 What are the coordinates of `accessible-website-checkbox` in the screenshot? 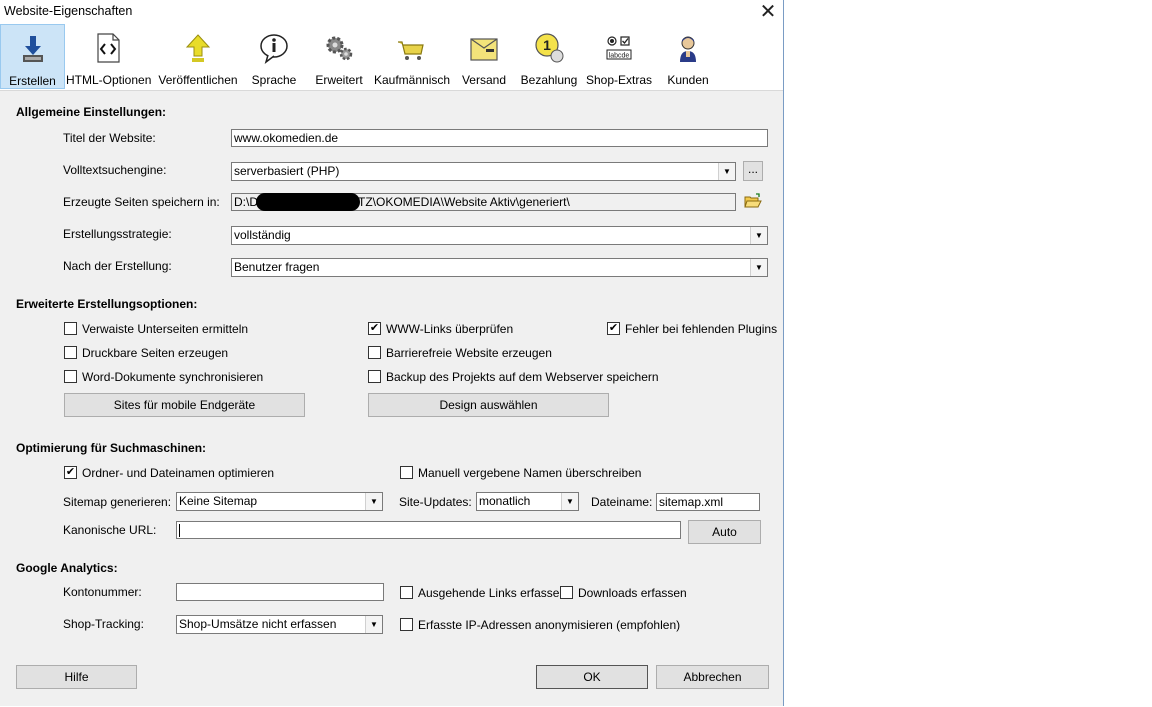 It's located at (374, 352).